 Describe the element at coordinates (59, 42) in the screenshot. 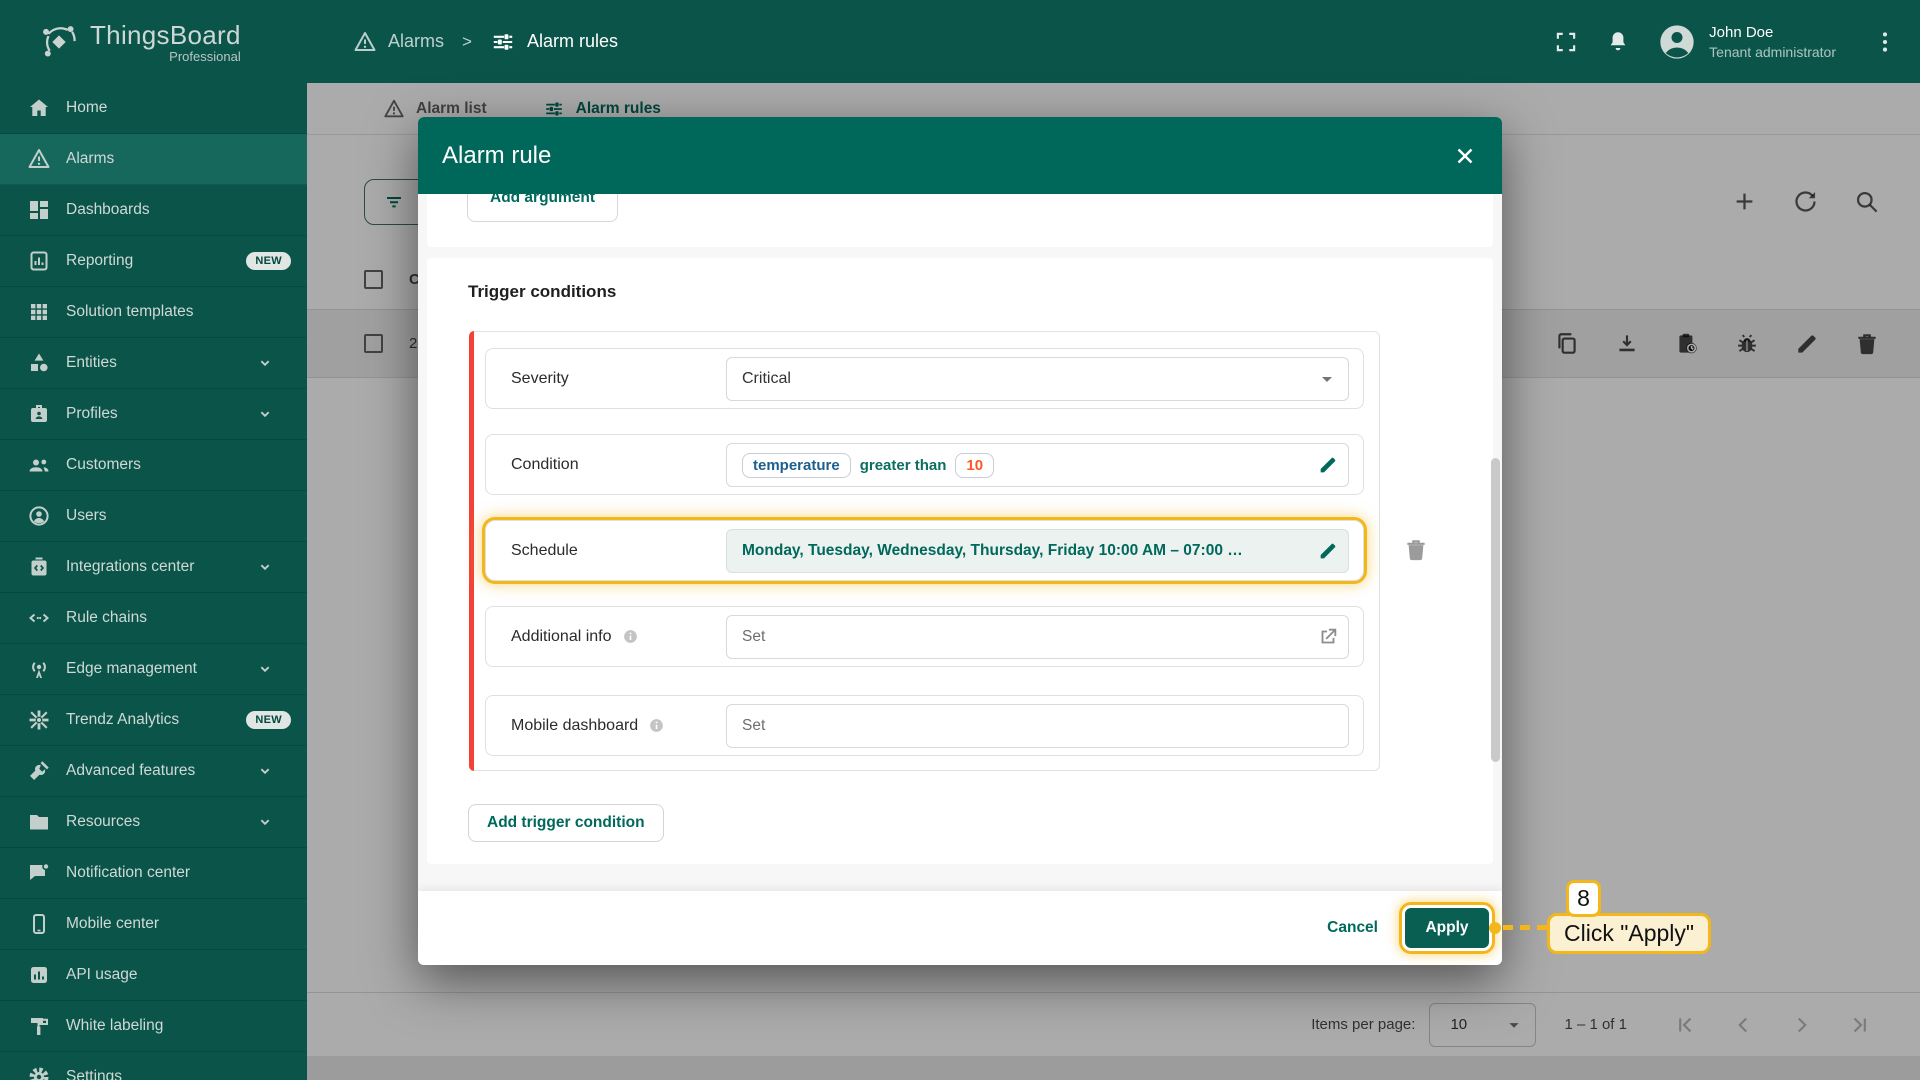

I see `thingsboard-logo-icon` at that location.